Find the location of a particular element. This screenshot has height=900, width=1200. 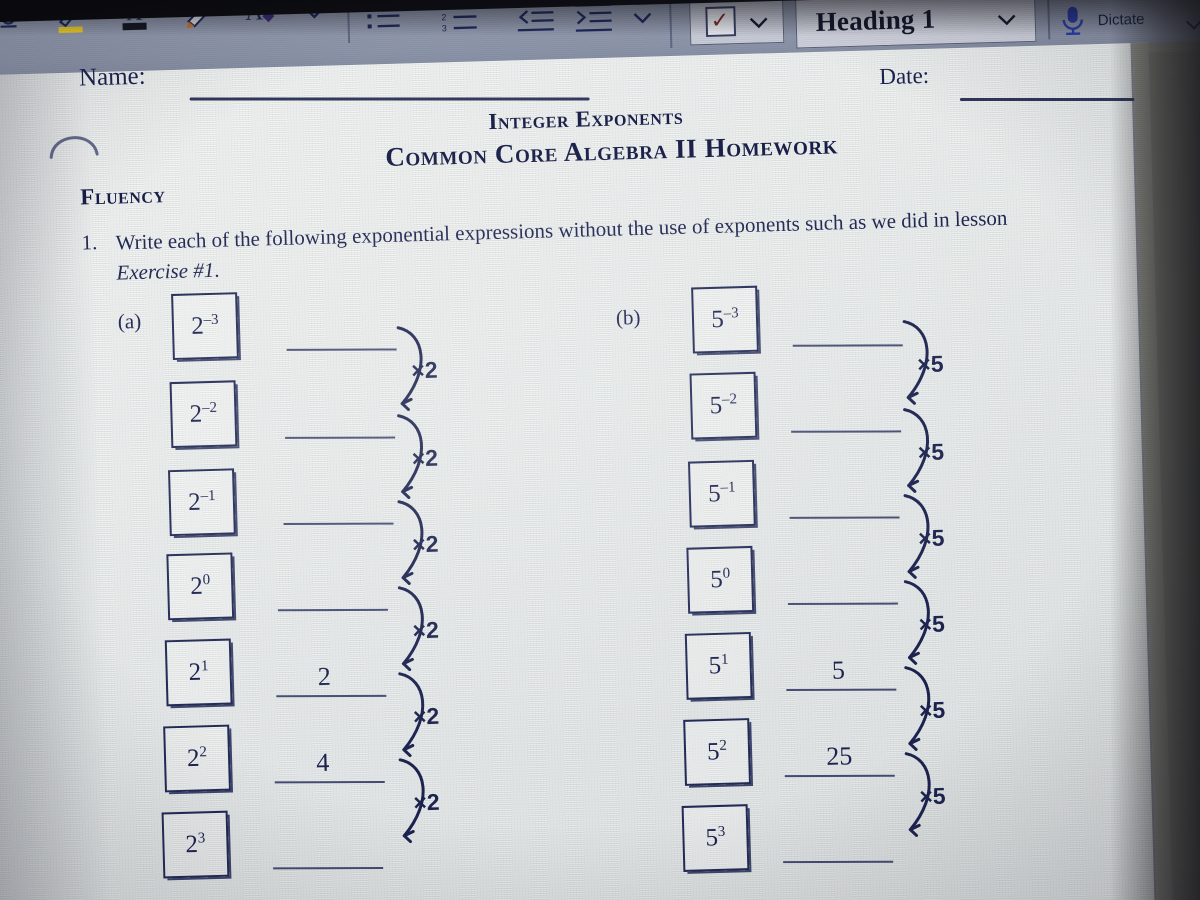

monitor-bezel-right is located at coordinates (1155, 450).